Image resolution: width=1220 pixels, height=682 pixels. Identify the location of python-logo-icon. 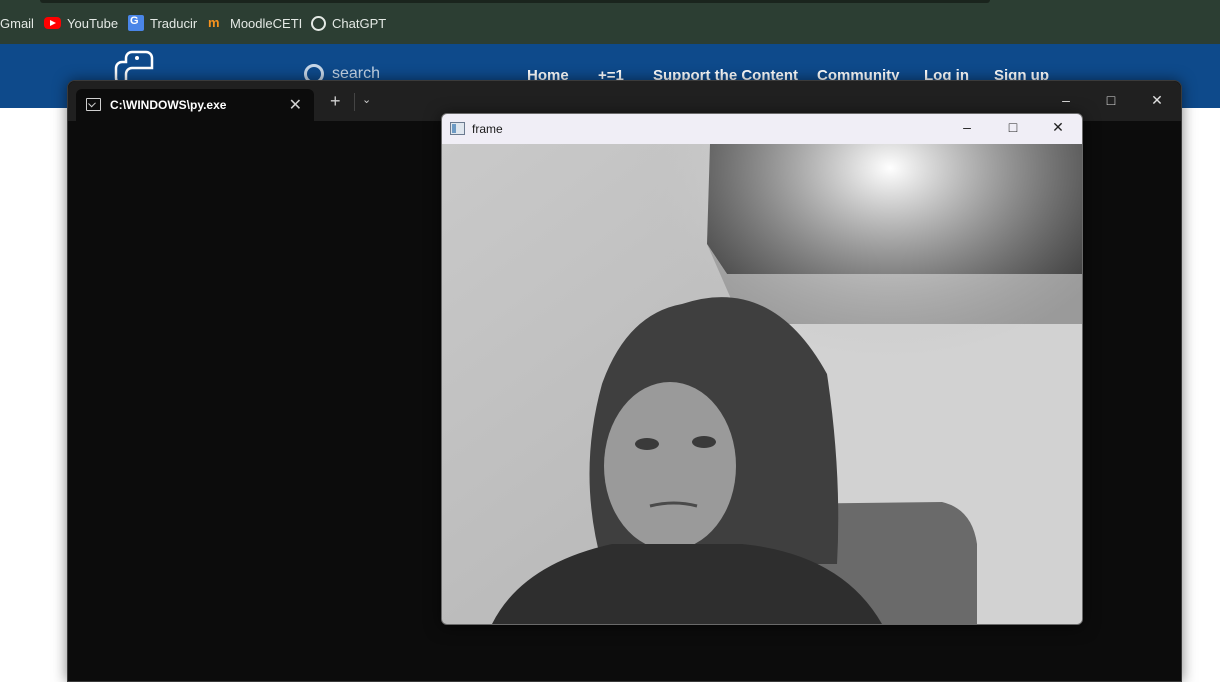
(139, 66).